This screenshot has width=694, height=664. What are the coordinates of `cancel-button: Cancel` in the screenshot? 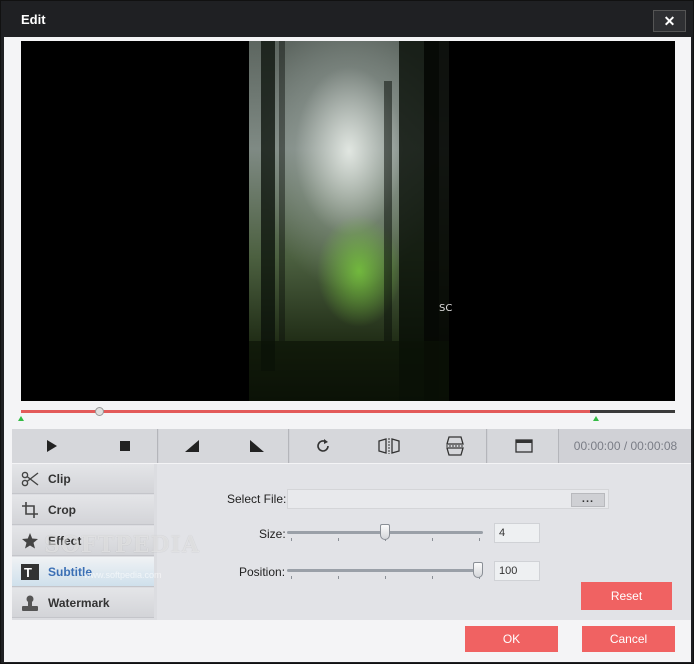 It's located at (628, 639).